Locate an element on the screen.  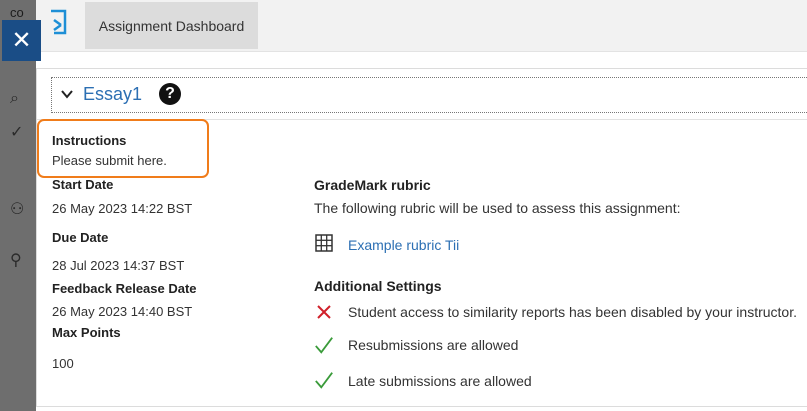
assignment-header: Essay1 ? is located at coordinates (429, 95).